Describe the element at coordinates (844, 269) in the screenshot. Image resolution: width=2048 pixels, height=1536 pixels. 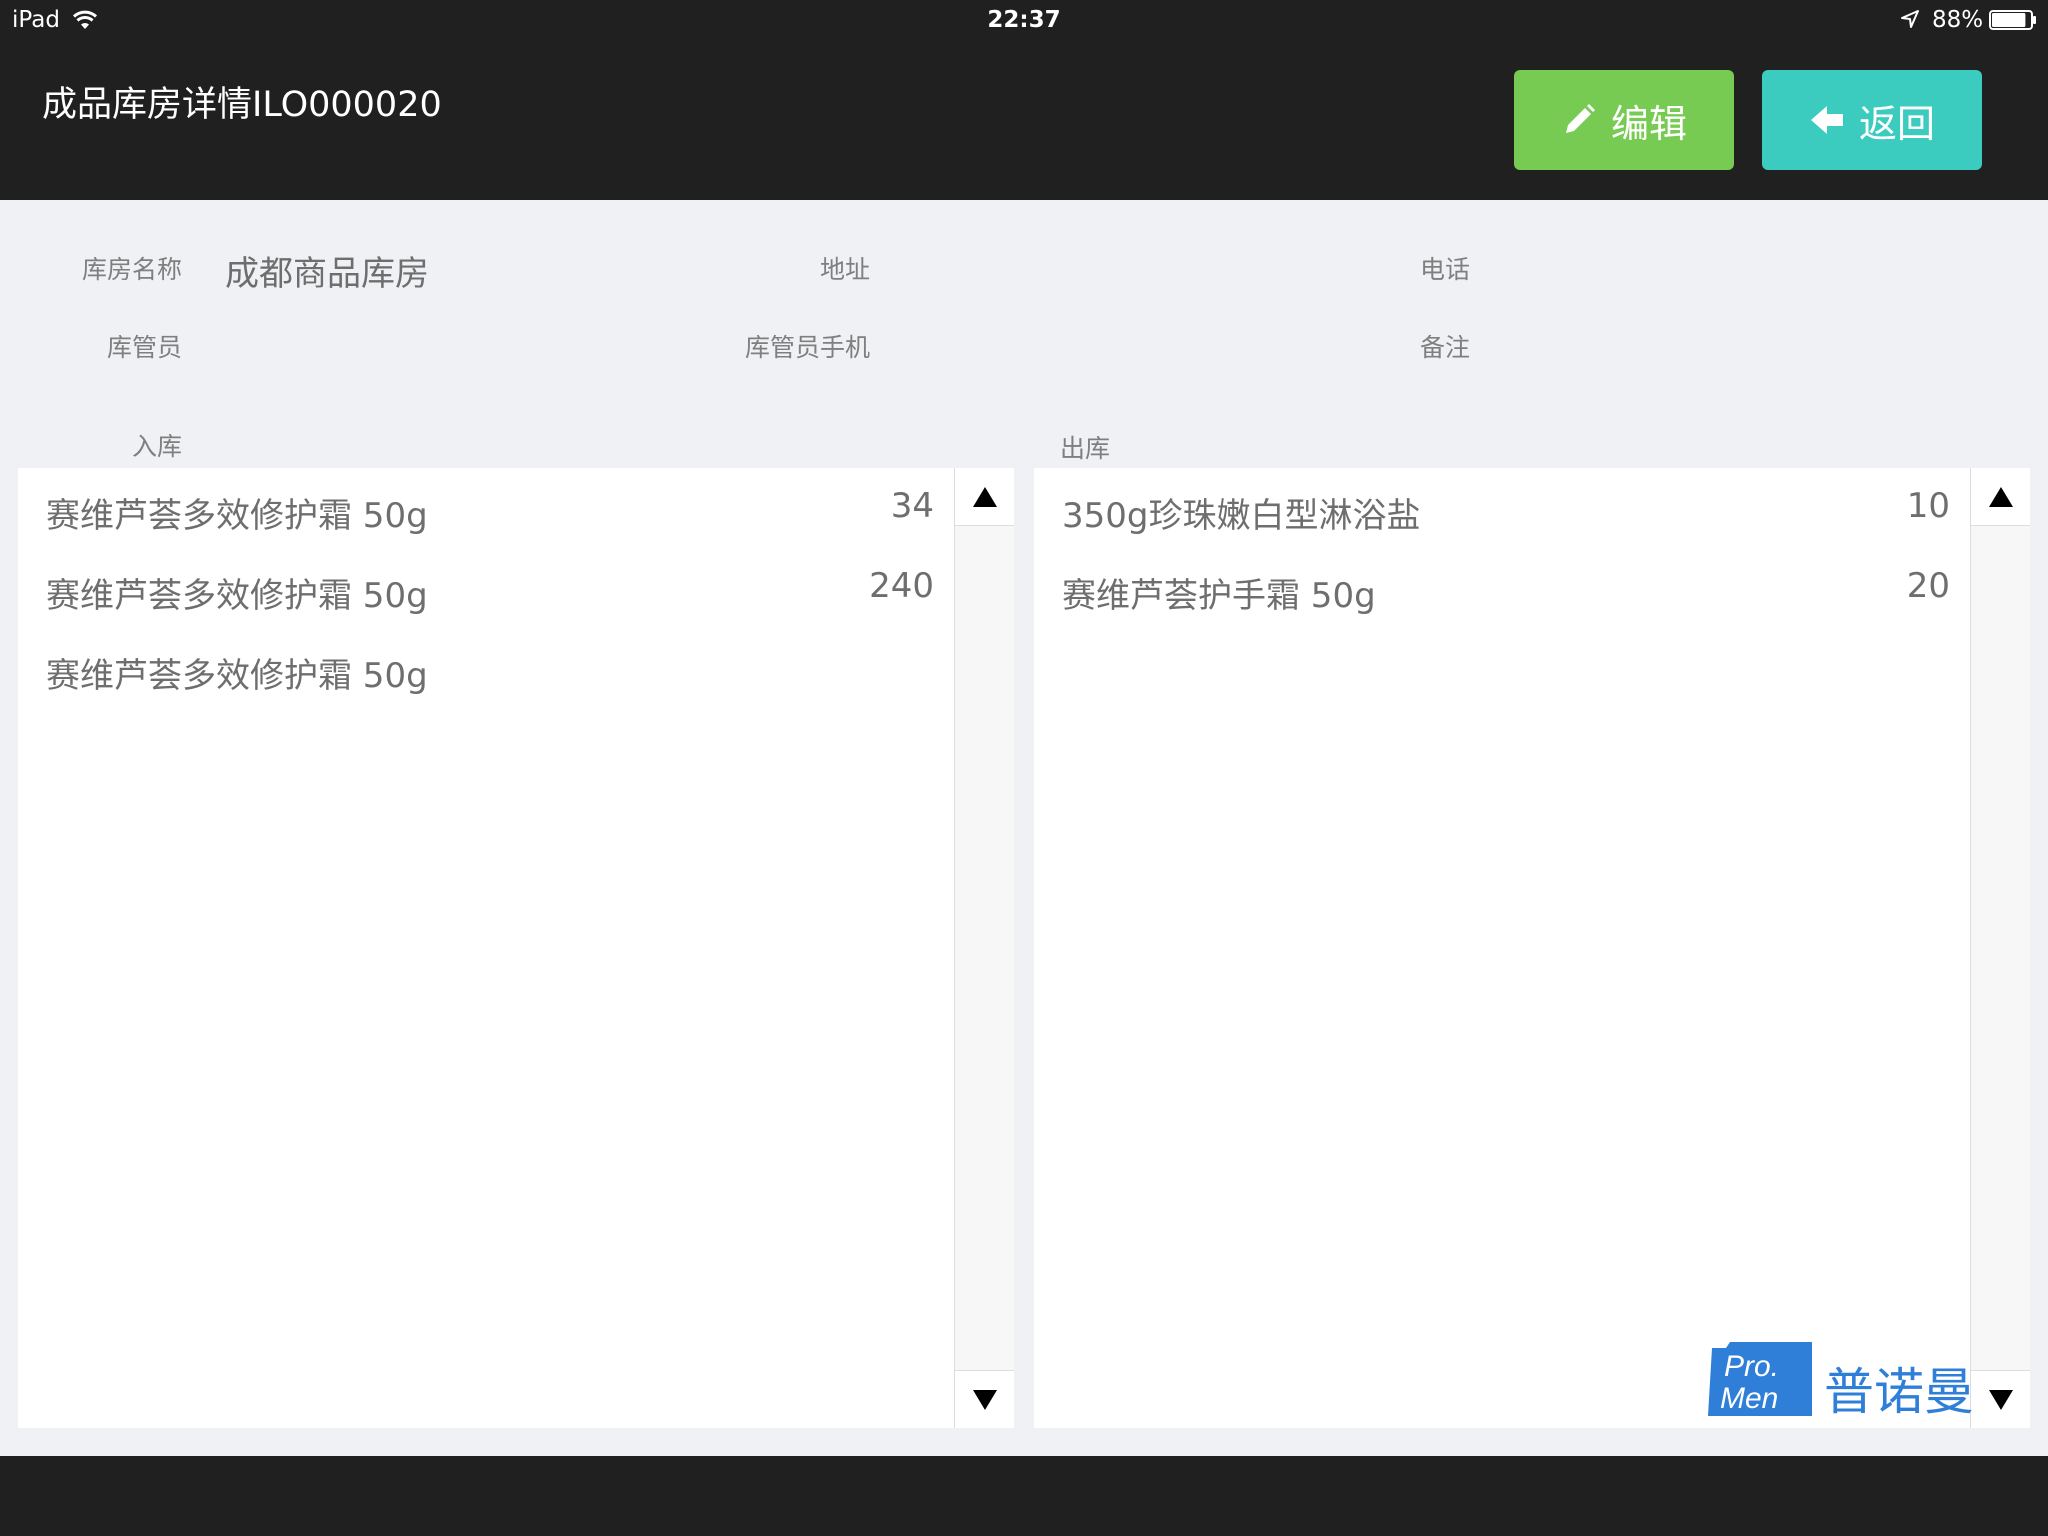
I see `address-label: 地址` at that location.